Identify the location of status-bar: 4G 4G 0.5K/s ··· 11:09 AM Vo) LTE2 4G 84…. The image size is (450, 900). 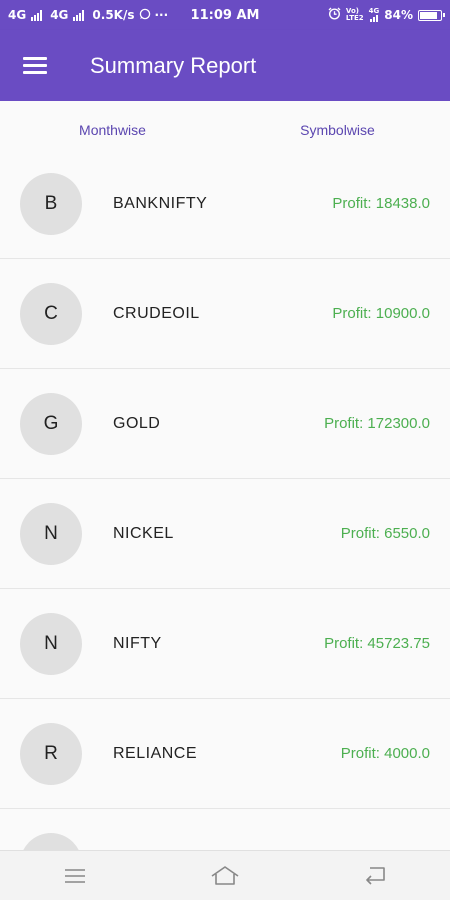
(225, 15).